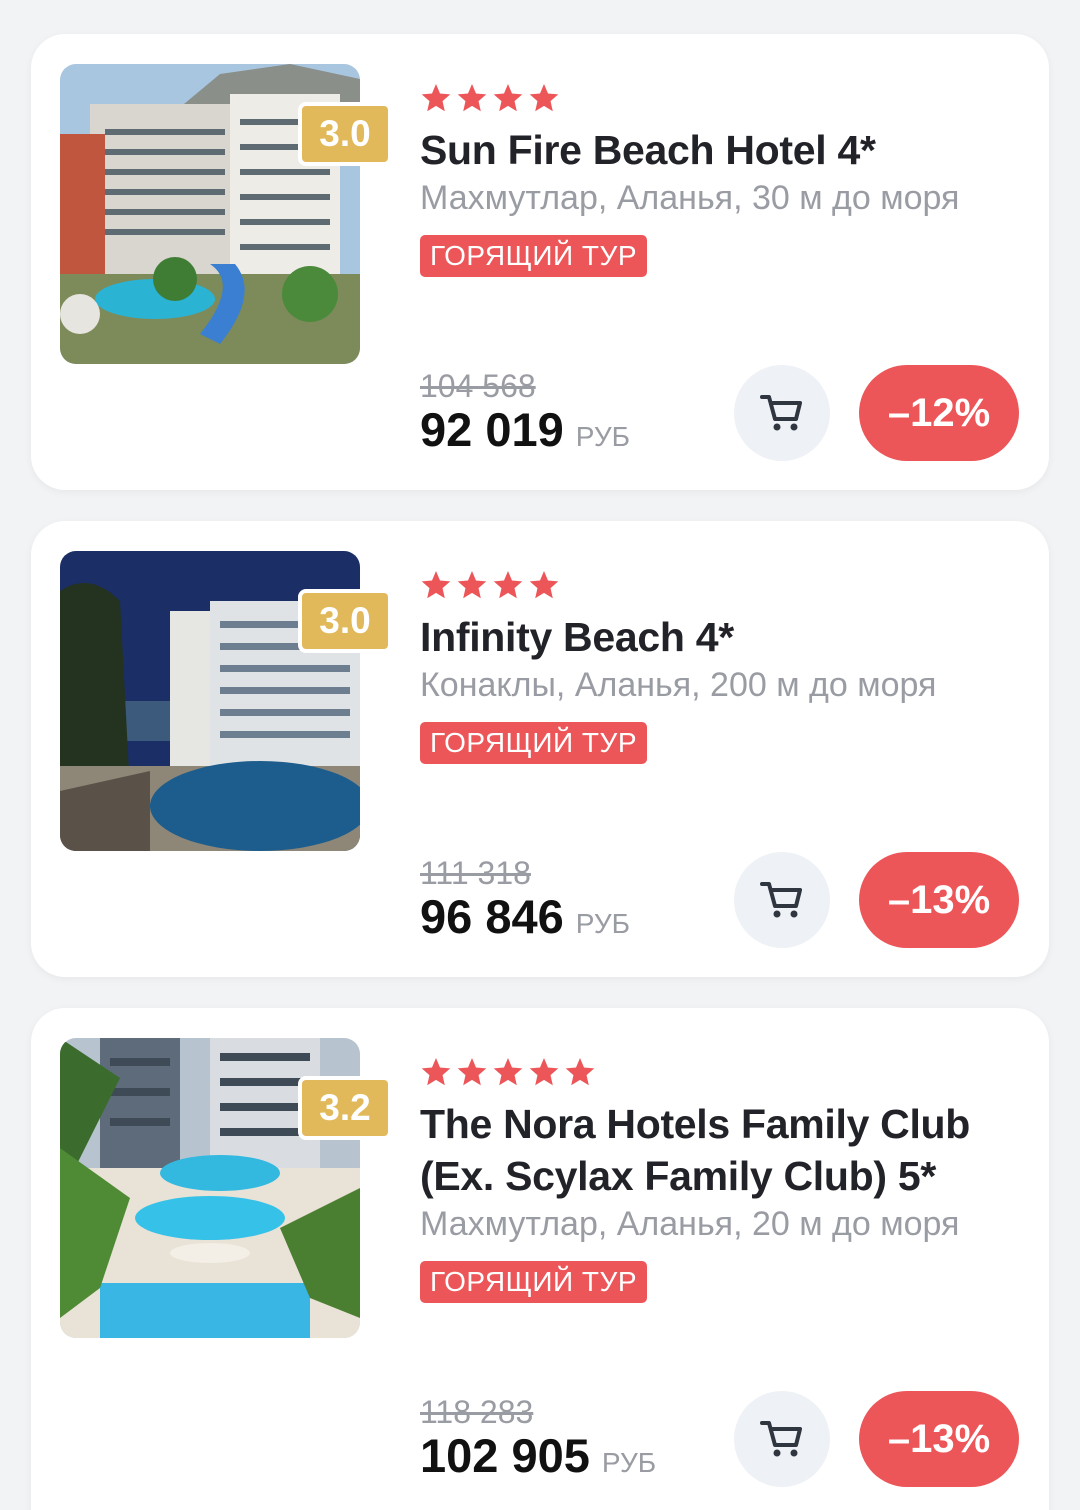 The image size is (1080, 1510). What do you see at coordinates (478, 386) in the screenshot?
I see `old-price: 104 568` at bounding box center [478, 386].